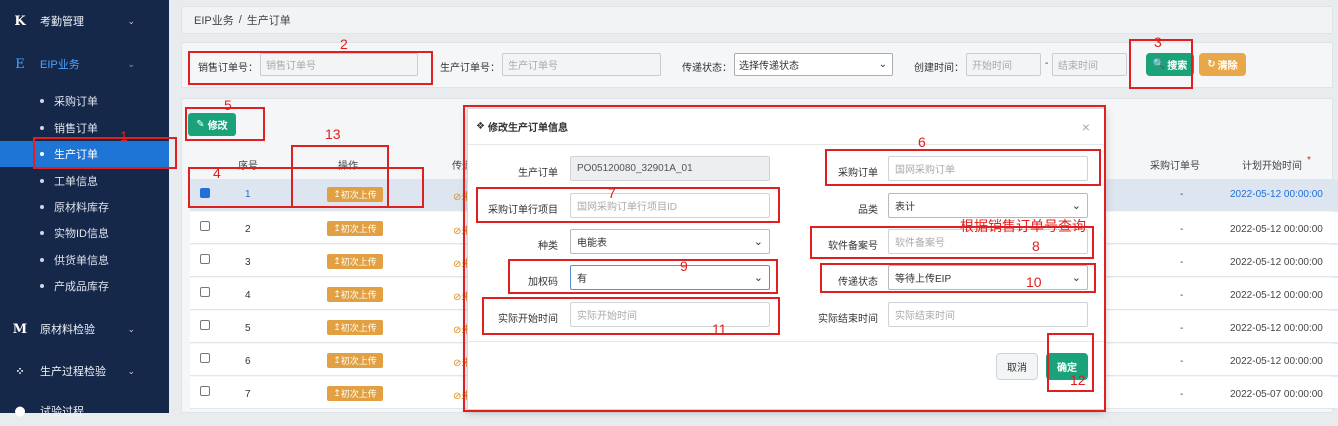  Describe the element at coordinates (538, 173) in the screenshot. I see `prod-order-label: 生产订单` at that location.